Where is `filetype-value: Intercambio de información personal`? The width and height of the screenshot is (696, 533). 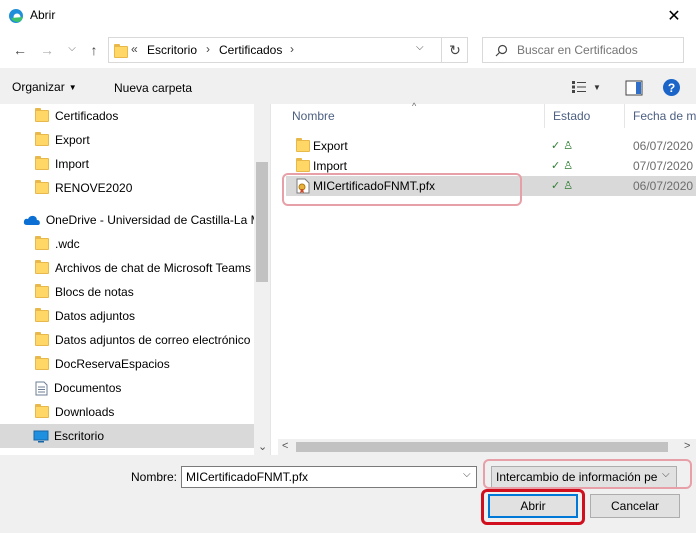 filetype-value: Intercambio de información personal is located at coordinates (577, 477).